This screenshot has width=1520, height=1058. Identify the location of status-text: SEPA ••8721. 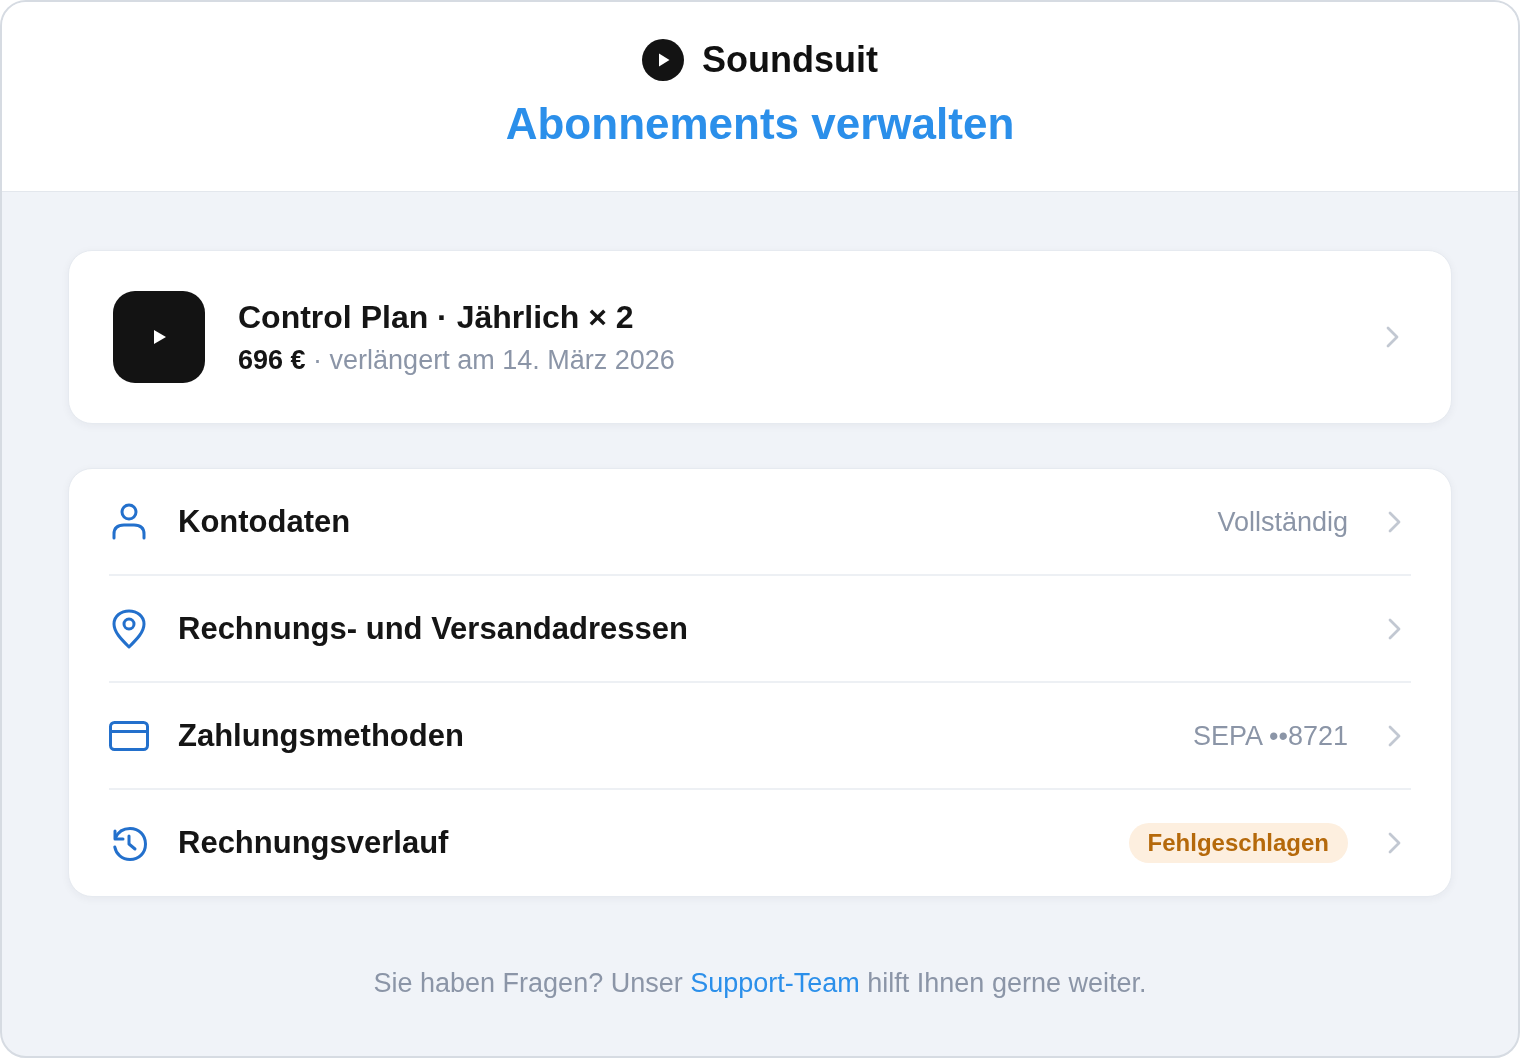
(1270, 735).